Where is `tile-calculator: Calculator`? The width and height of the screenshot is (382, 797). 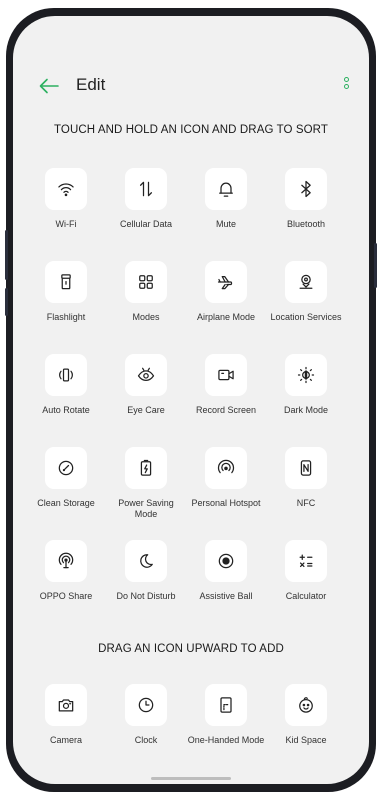
tile-calculator: Calculator is located at coordinates (306, 571).